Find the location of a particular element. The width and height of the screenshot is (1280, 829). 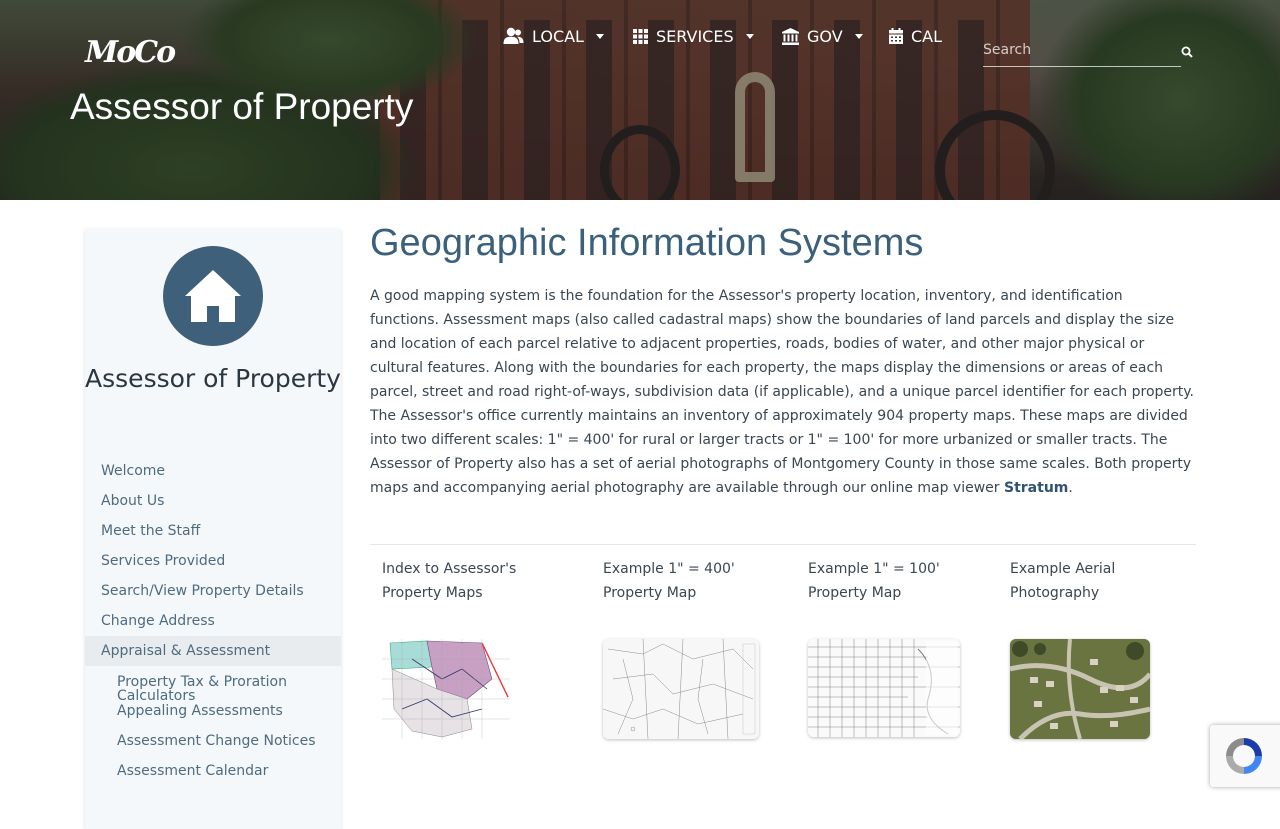

recaptcha-badge is located at coordinates (1245, 756).